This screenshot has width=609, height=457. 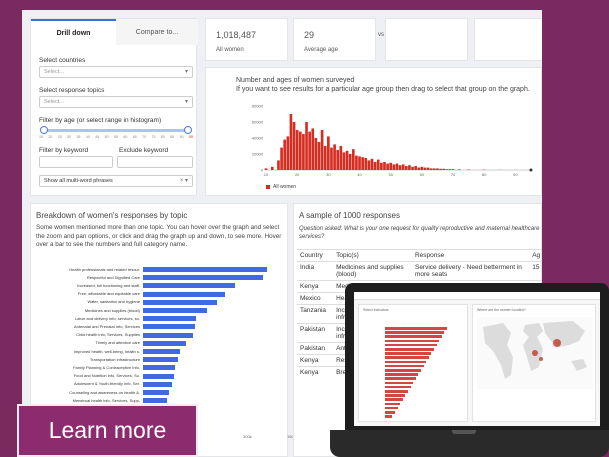 I want to click on topic-bar-label: Timely and attentive care, so click(x=117, y=343).